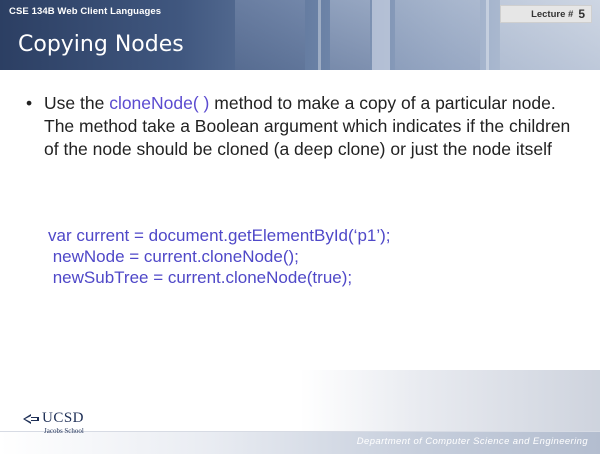 The image size is (600, 454). I want to click on logo-subtext: Jacobs School, so click(64, 431).